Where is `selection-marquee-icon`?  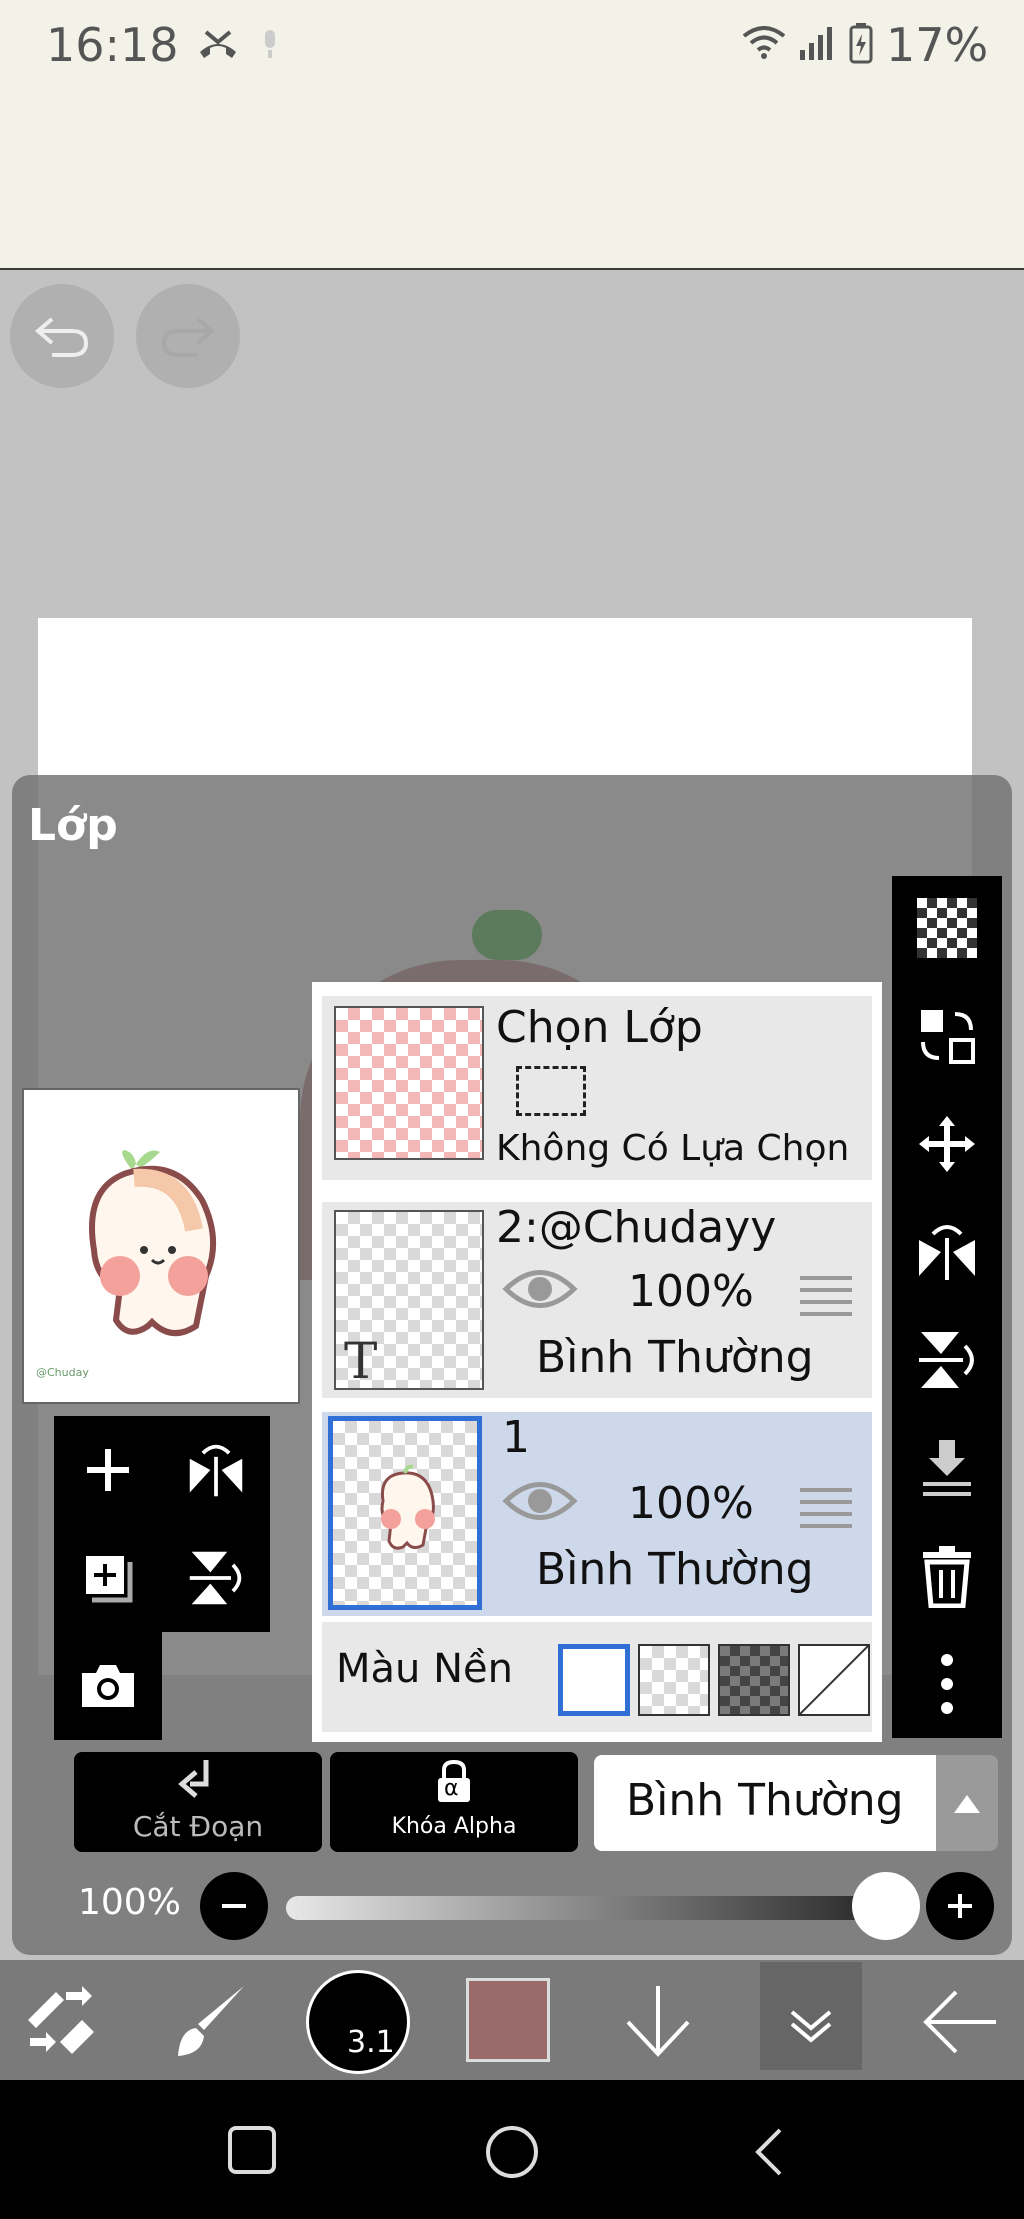
selection-marquee-icon is located at coordinates (551, 1091).